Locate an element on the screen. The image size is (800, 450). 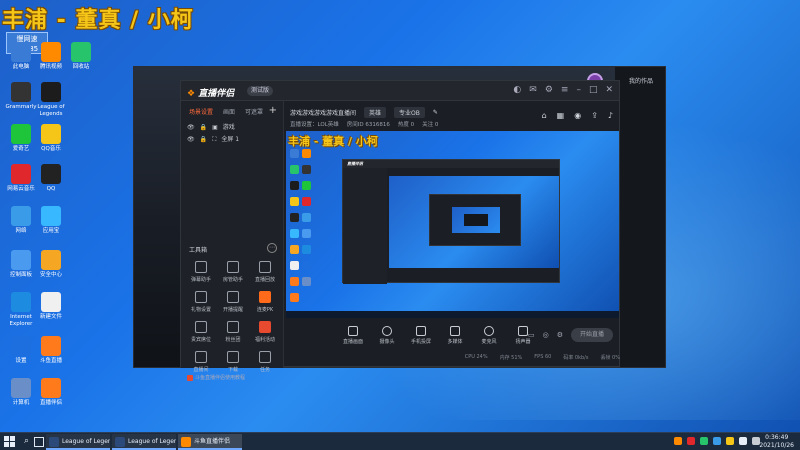
tool-icon is located at coordinates (265, 267).